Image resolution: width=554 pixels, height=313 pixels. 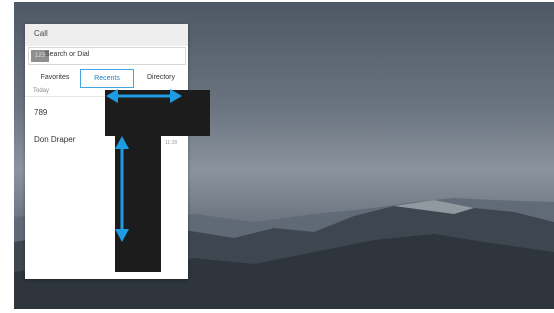 I want to click on tab-recents: Recents, so click(x=107, y=78).